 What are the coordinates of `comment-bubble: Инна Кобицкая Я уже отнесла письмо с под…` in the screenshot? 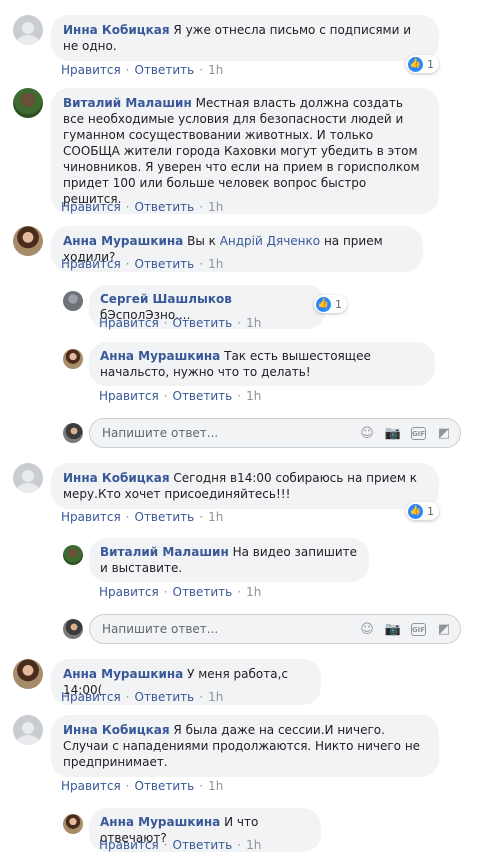 It's located at (245, 38).